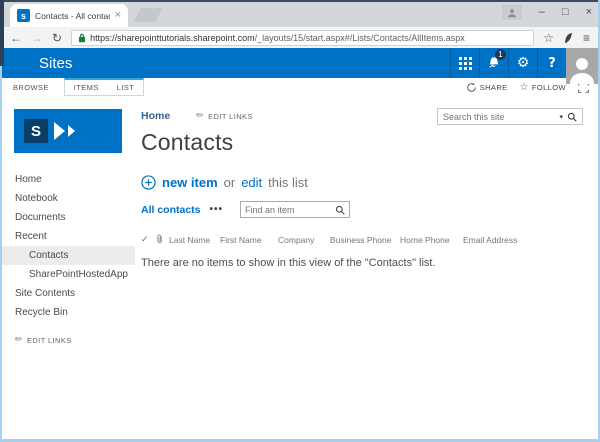 The width and height of the screenshot is (600, 442). I want to click on browser-tab: s Contacts - All contacts ×, so click(69, 15).